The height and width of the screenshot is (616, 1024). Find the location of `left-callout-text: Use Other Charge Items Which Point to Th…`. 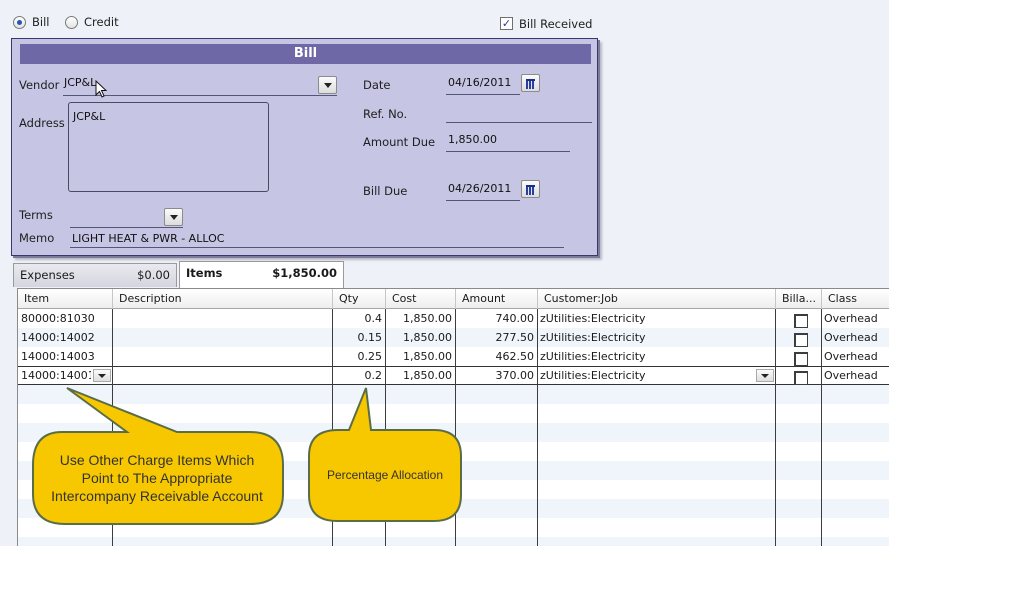

left-callout-text: Use Other Charge Items Which Point to Th… is located at coordinates (157, 478).